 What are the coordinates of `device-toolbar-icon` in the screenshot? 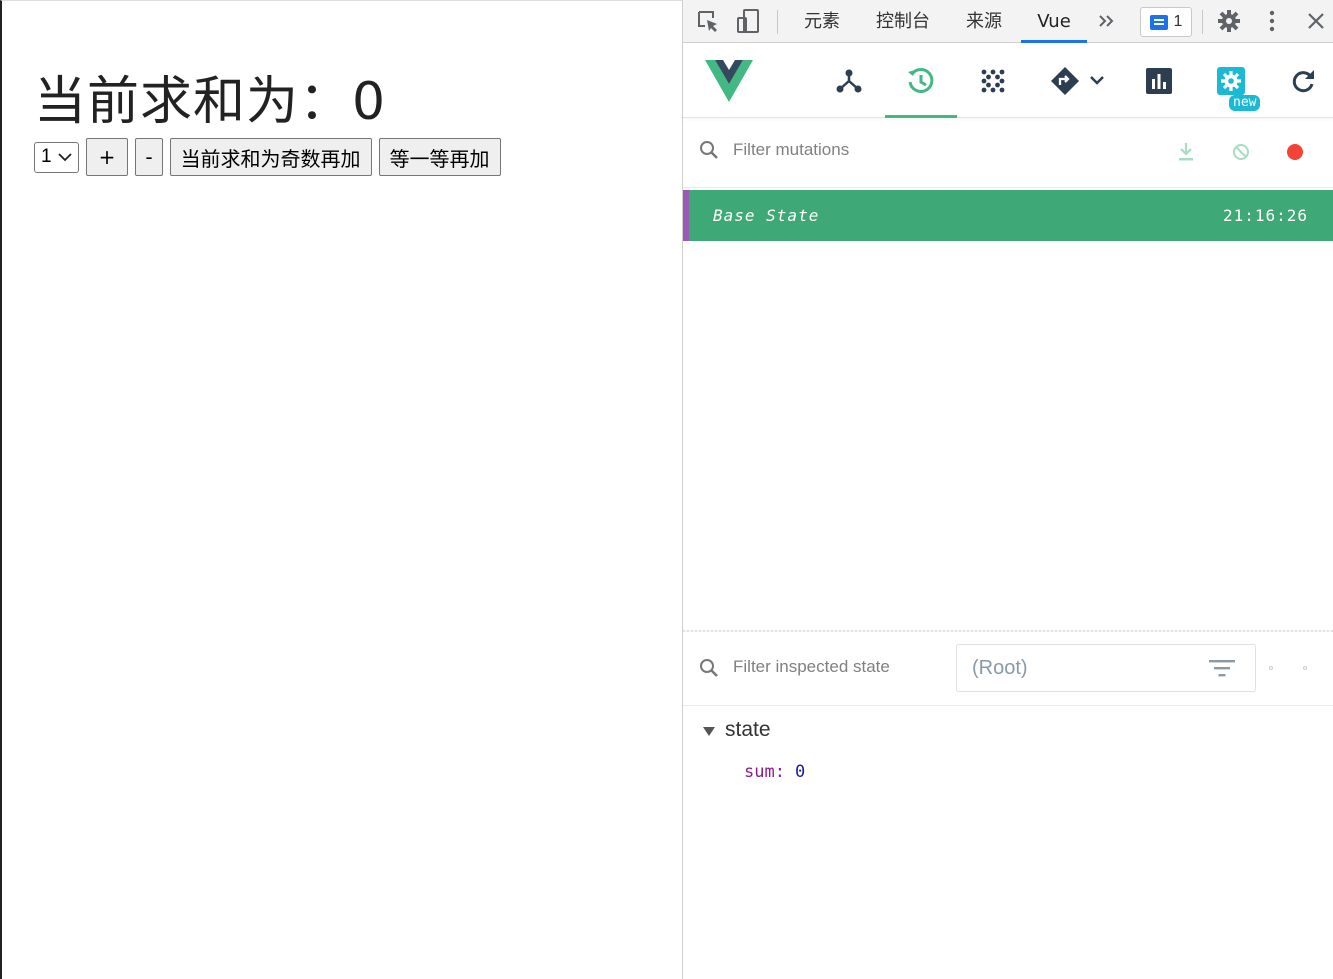 It's located at (748, 21).